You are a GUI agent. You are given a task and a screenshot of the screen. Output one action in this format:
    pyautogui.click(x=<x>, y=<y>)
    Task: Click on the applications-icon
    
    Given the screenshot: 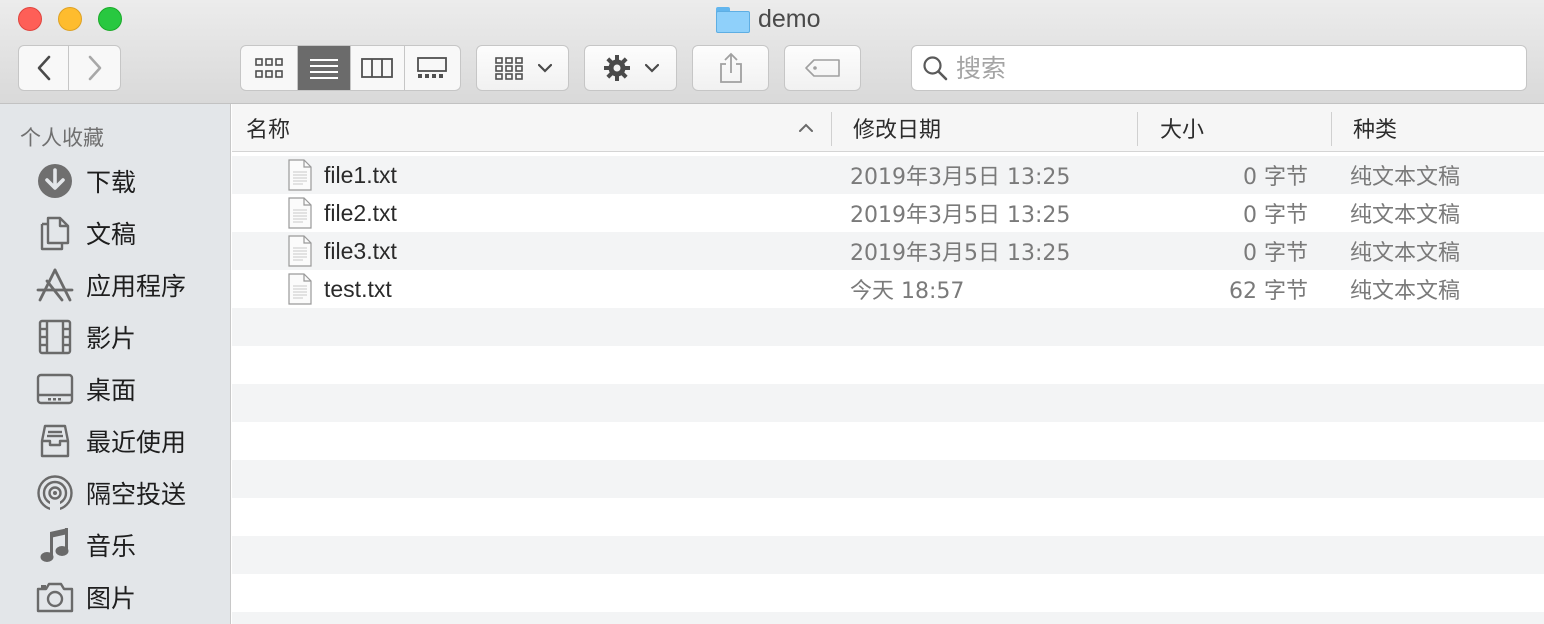 What is the action you would take?
    pyautogui.click(x=55, y=285)
    